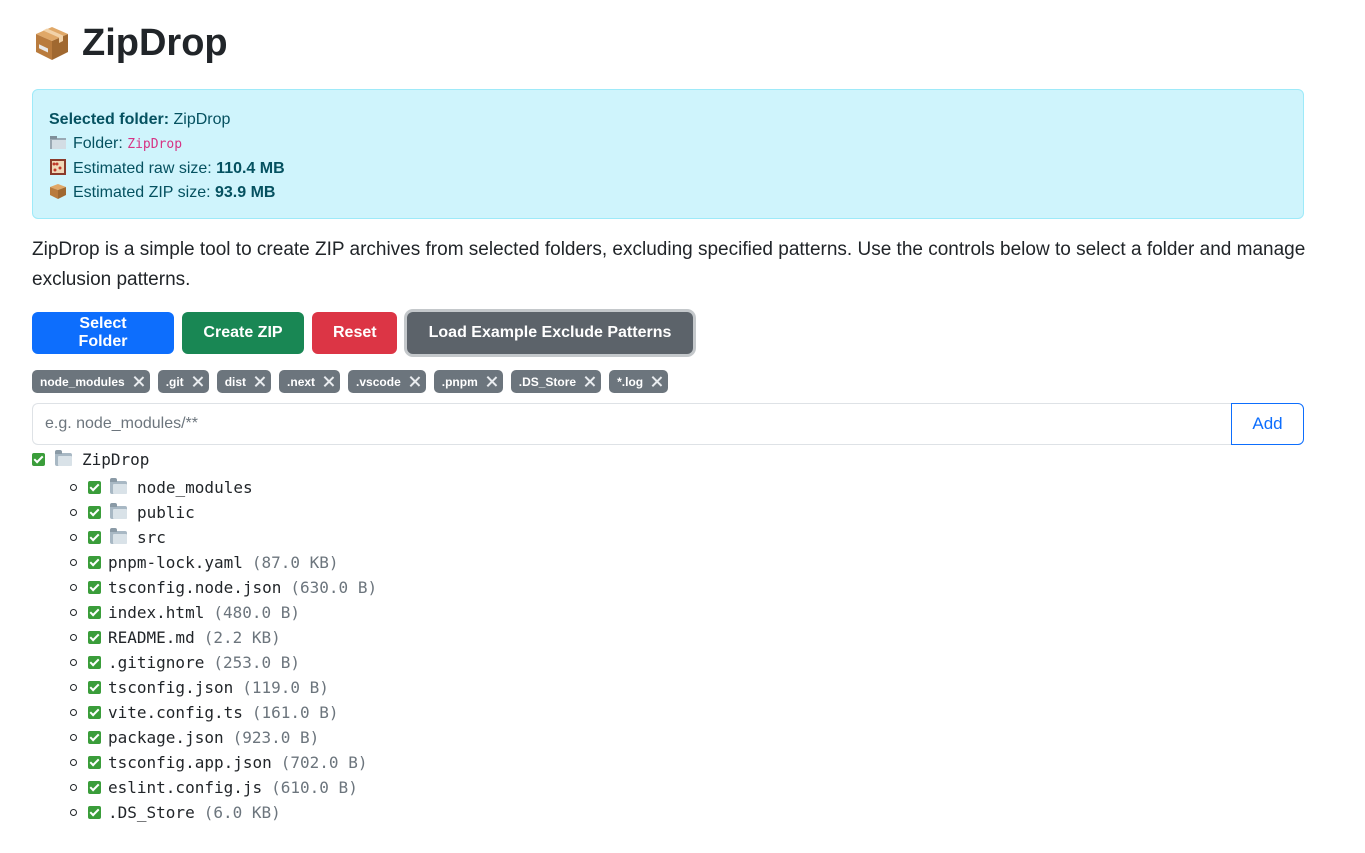 This screenshot has height=853, width=1365. Describe the element at coordinates (701, 687) in the screenshot. I see `tree-file-item: tsconfig.json (119.0 B)` at that location.